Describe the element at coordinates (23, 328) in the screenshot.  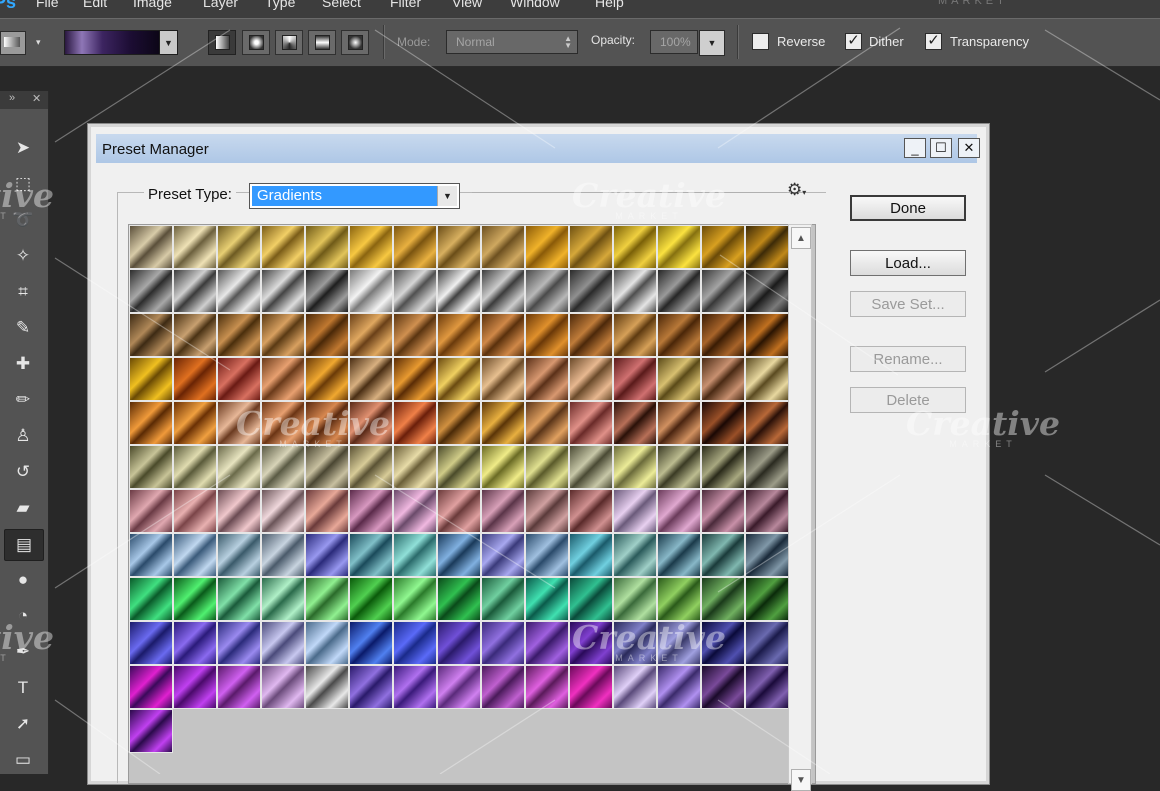
I see `eyedropper-tool: ✎` at that location.